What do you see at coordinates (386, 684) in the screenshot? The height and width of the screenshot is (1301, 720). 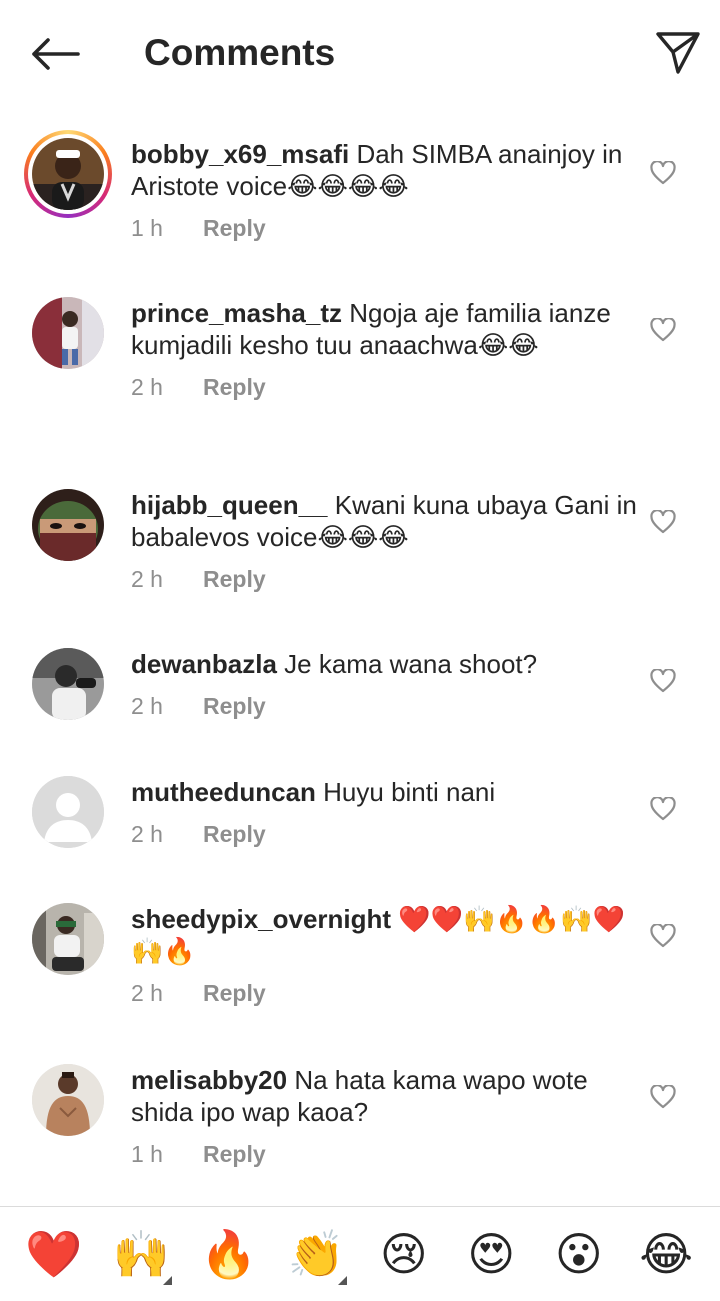 I see `comment-body: dewanbazla Je kama wana shoot? 2 h Reply` at bounding box center [386, 684].